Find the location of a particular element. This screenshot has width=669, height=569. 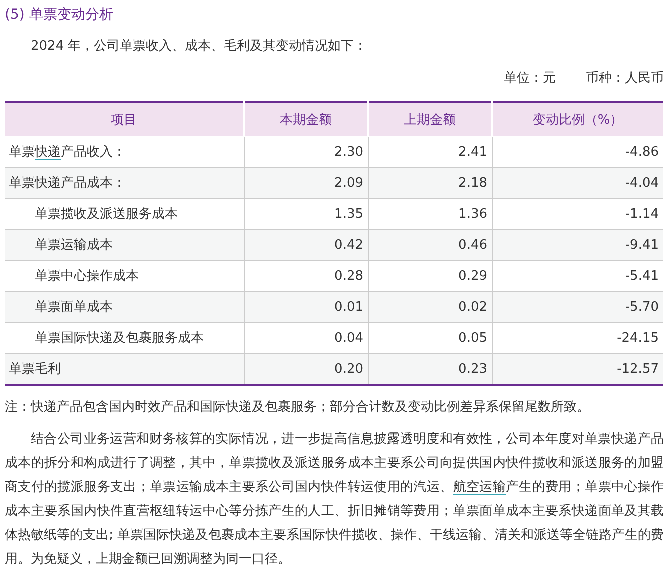

table-cell: 0.46 is located at coordinates (430, 245).